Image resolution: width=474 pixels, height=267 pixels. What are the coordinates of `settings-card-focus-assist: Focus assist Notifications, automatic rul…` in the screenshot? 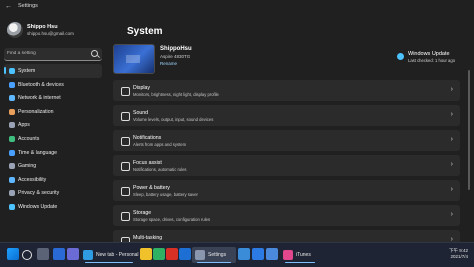 It's located at (286, 165).